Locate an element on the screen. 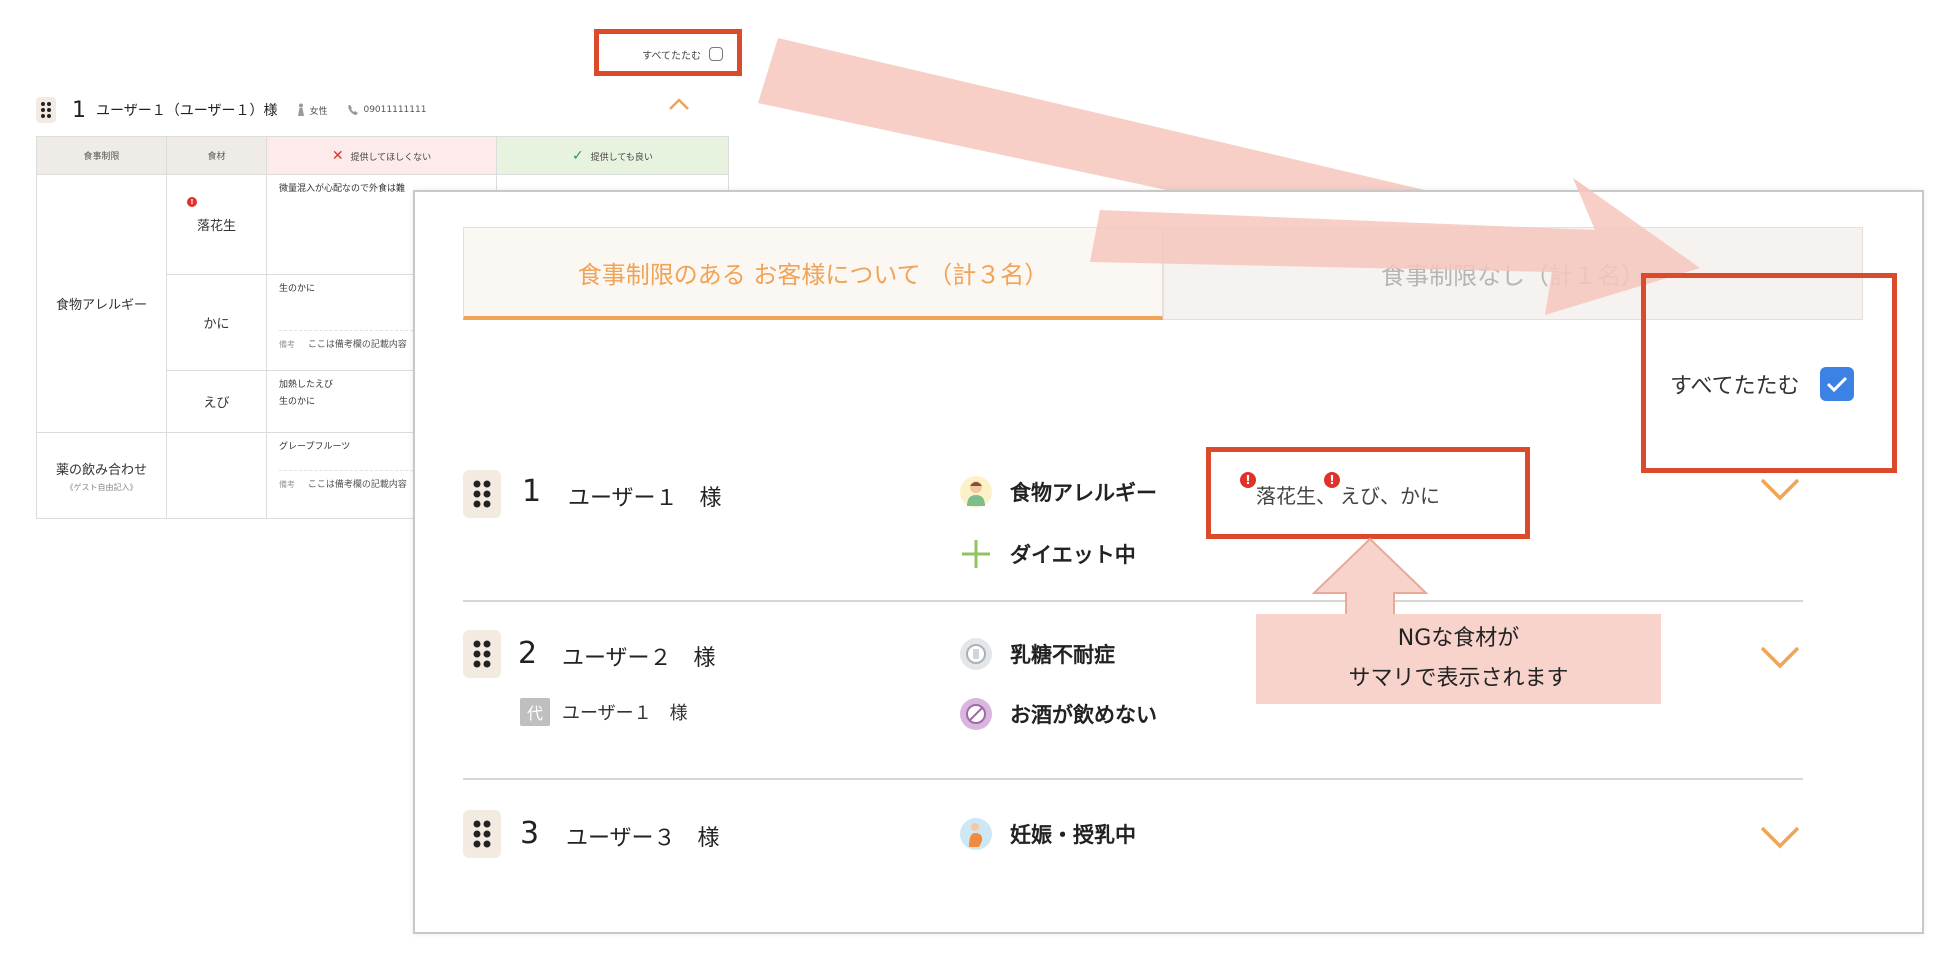  row1-restriction-allergy: 食物アレルギー is located at coordinates (1058, 492).